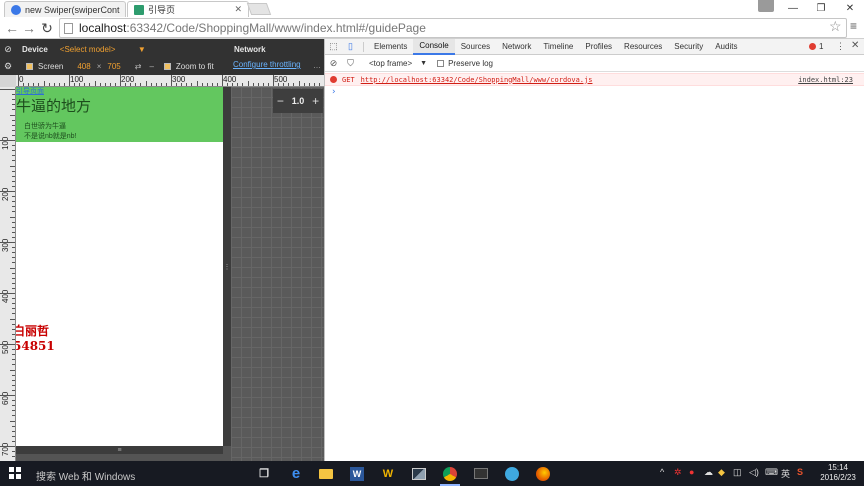 The width and height of the screenshot is (864, 486). What do you see at coordinates (85, 475) in the screenshot?
I see `taskbar-search-input: 搜索 Web 和 Windows` at bounding box center [85, 475].